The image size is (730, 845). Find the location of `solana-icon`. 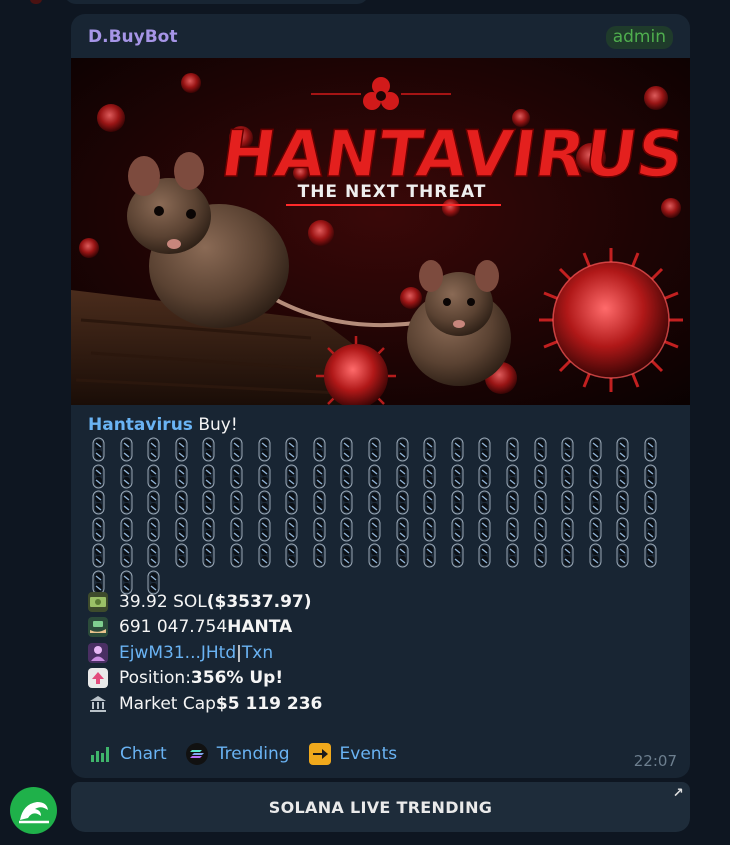

solana-icon is located at coordinates (197, 754).